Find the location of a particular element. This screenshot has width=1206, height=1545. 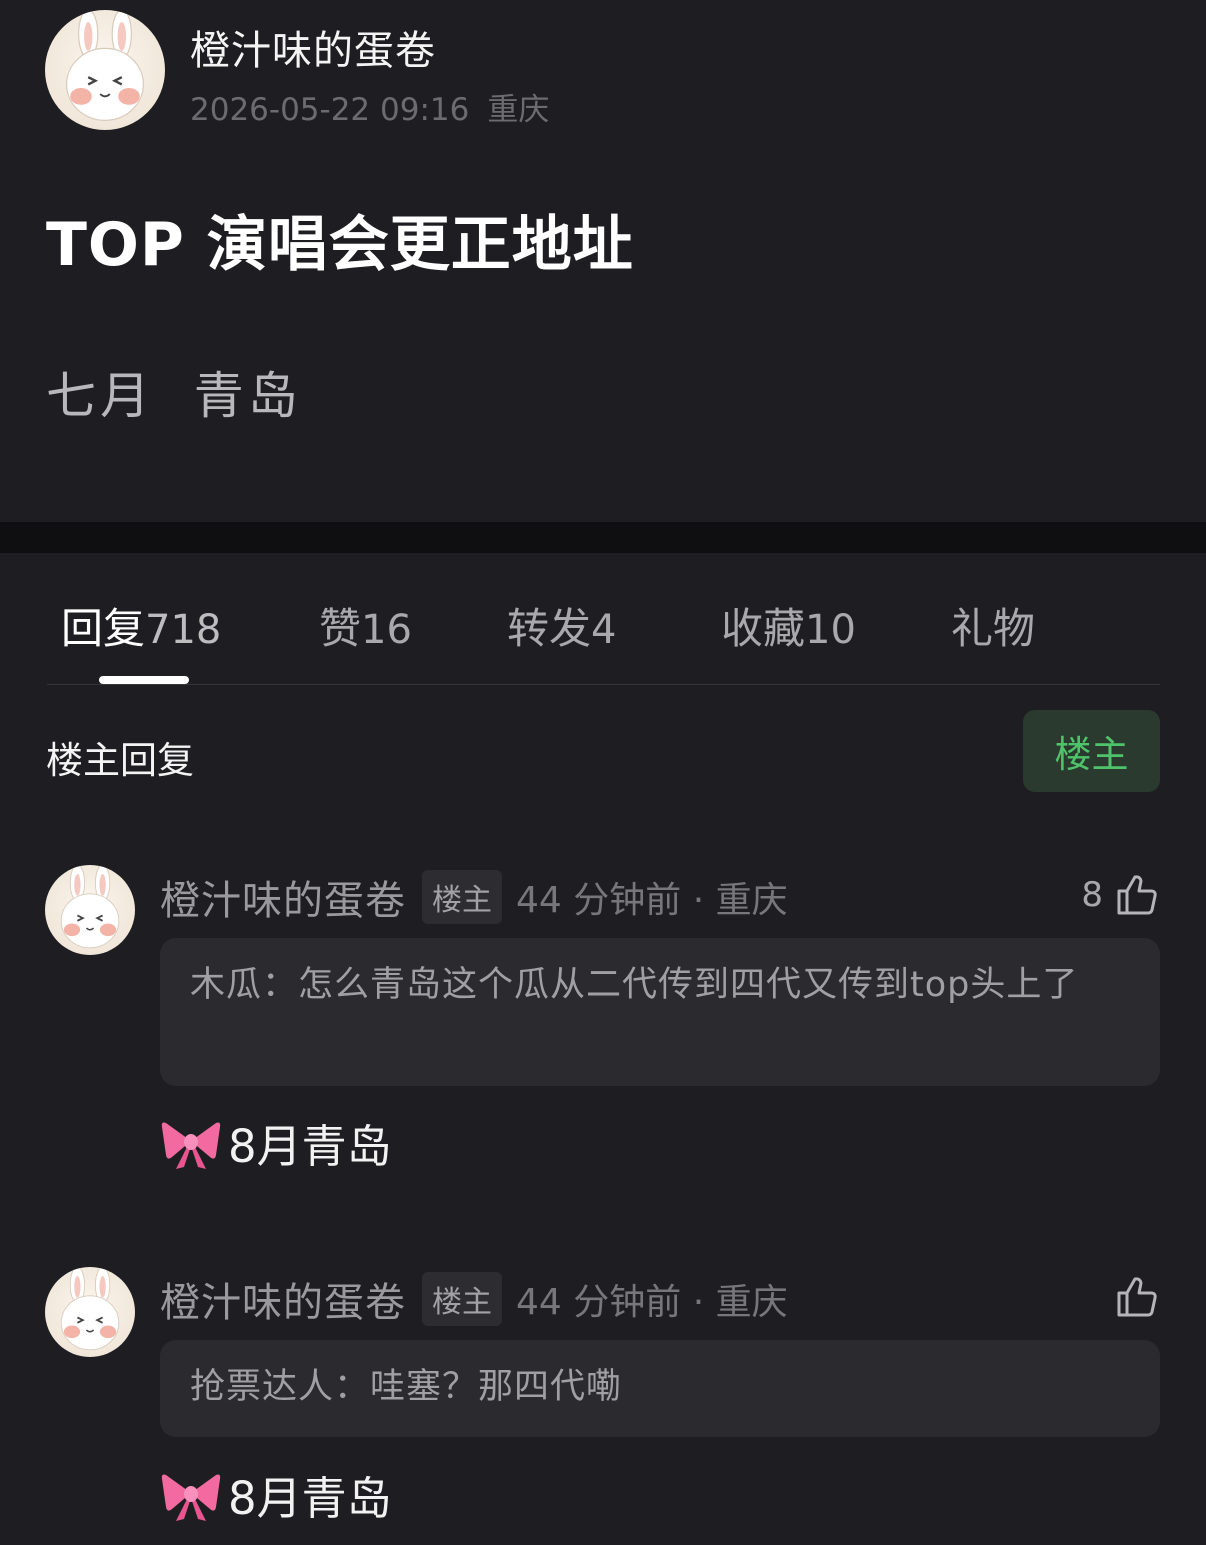

tab-likes: 赞16 is located at coordinates (365, 625).